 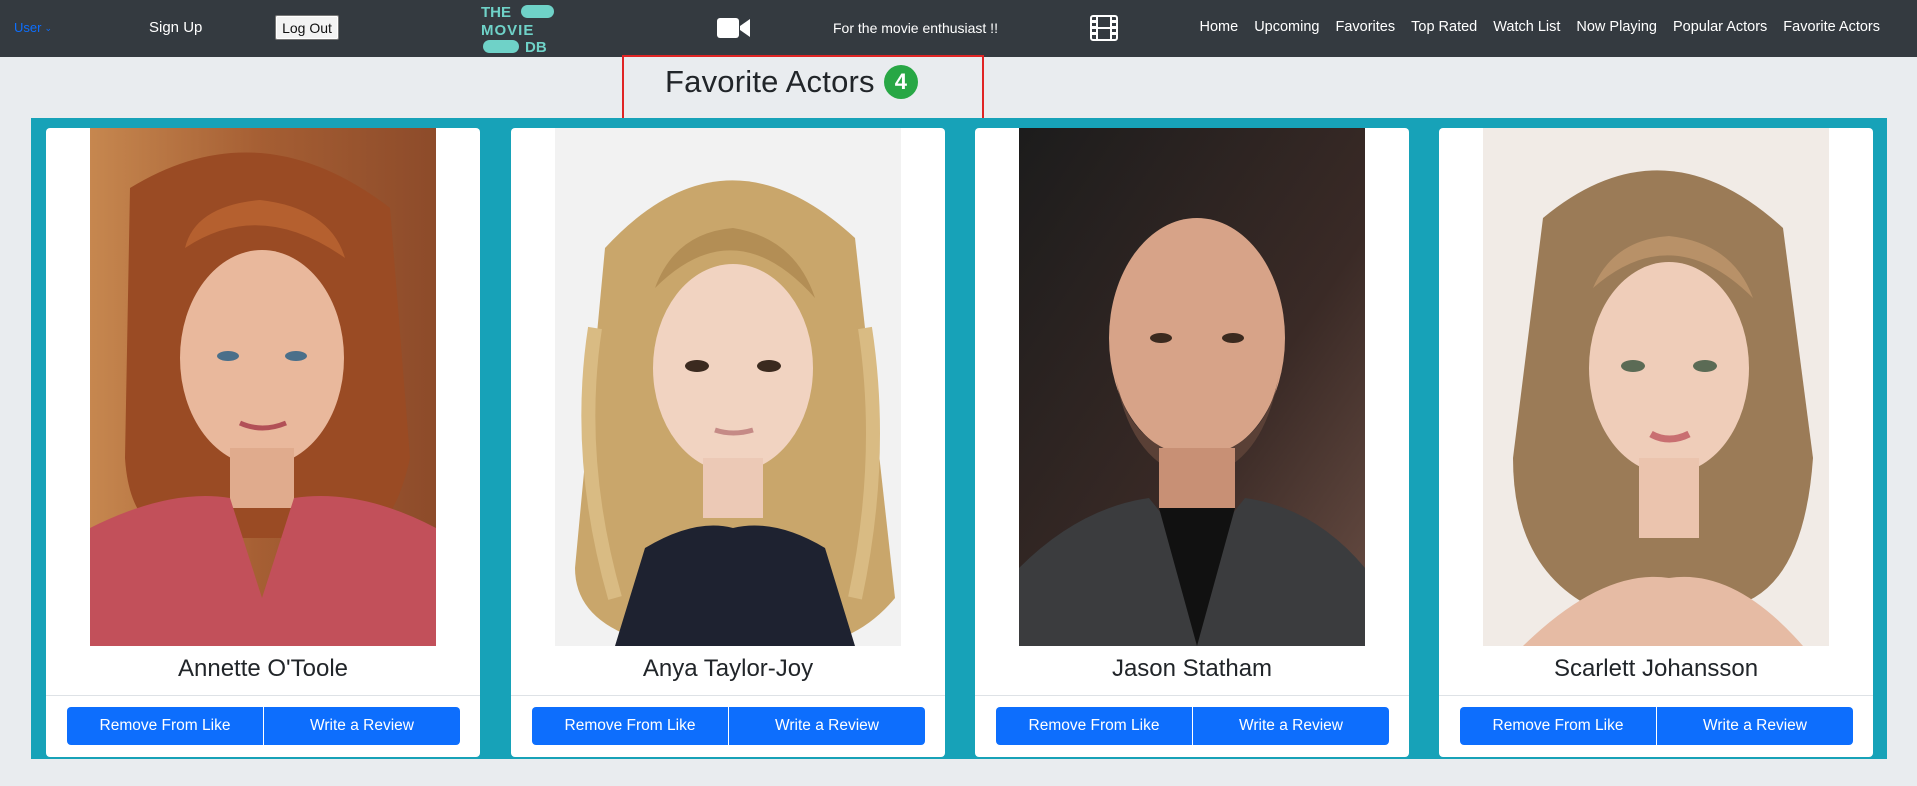 What do you see at coordinates (733, 28) in the screenshot?
I see `video-camera-icon` at bounding box center [733, 28].